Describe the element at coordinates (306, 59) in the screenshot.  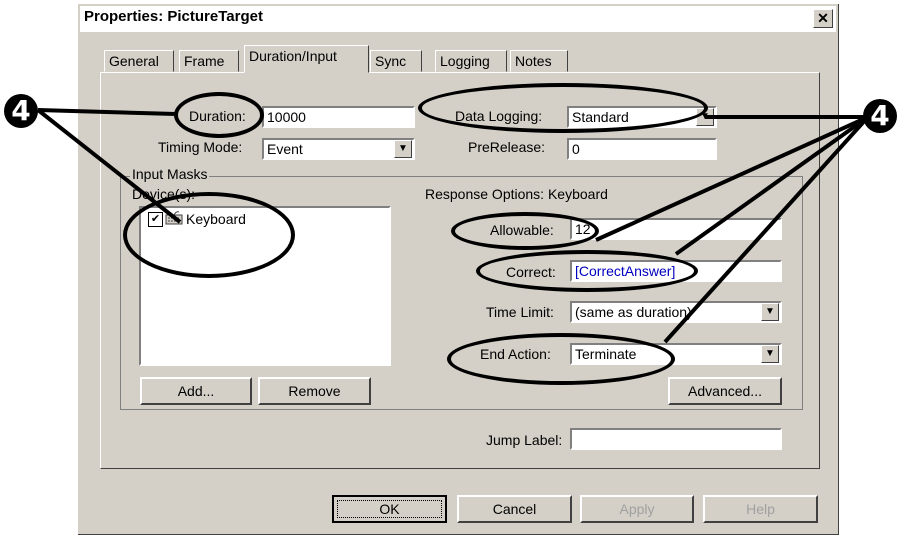
I see `tab-duration-input: Duration/Input` at that location.